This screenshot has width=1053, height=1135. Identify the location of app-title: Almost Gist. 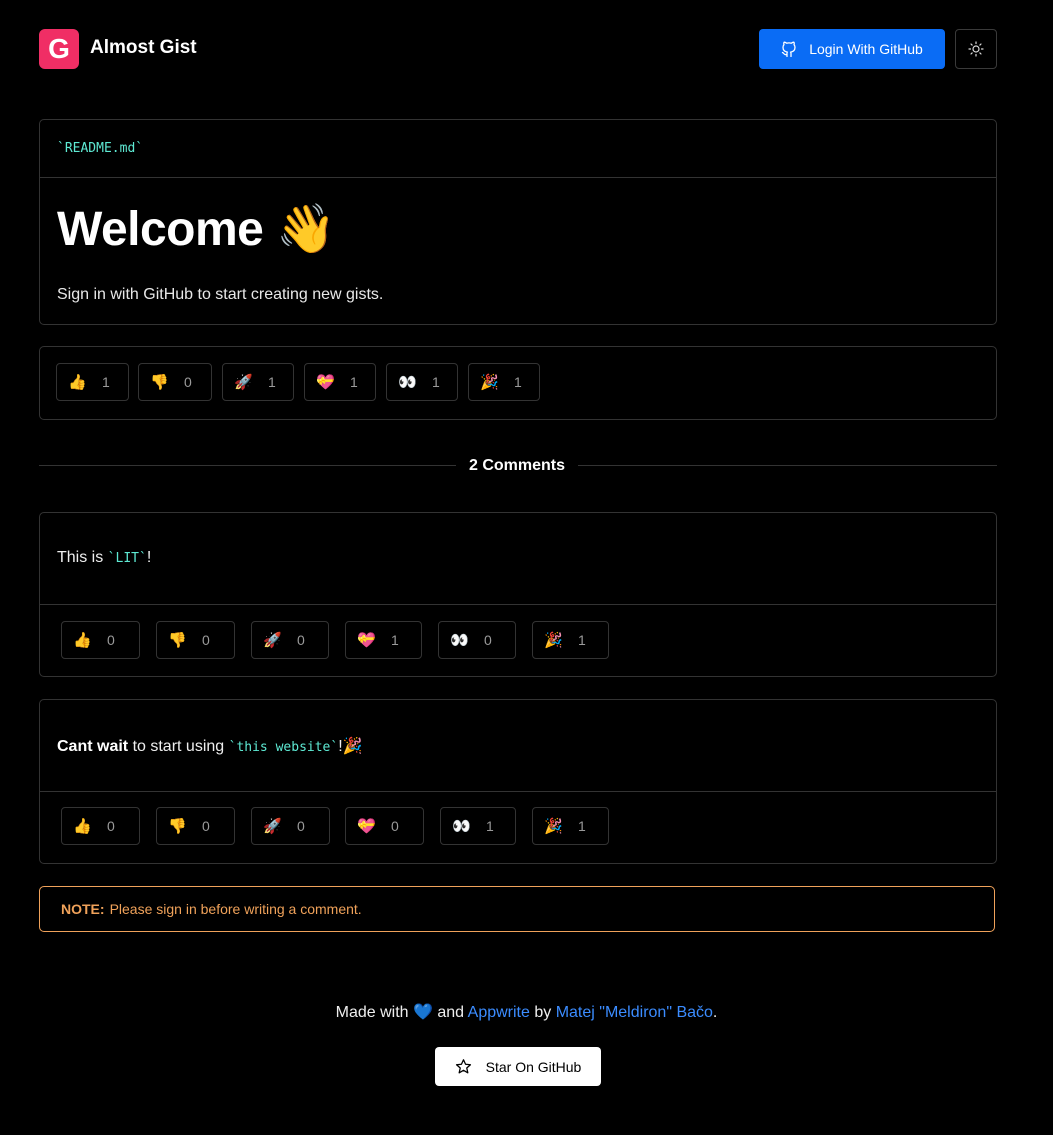
(143, 48).